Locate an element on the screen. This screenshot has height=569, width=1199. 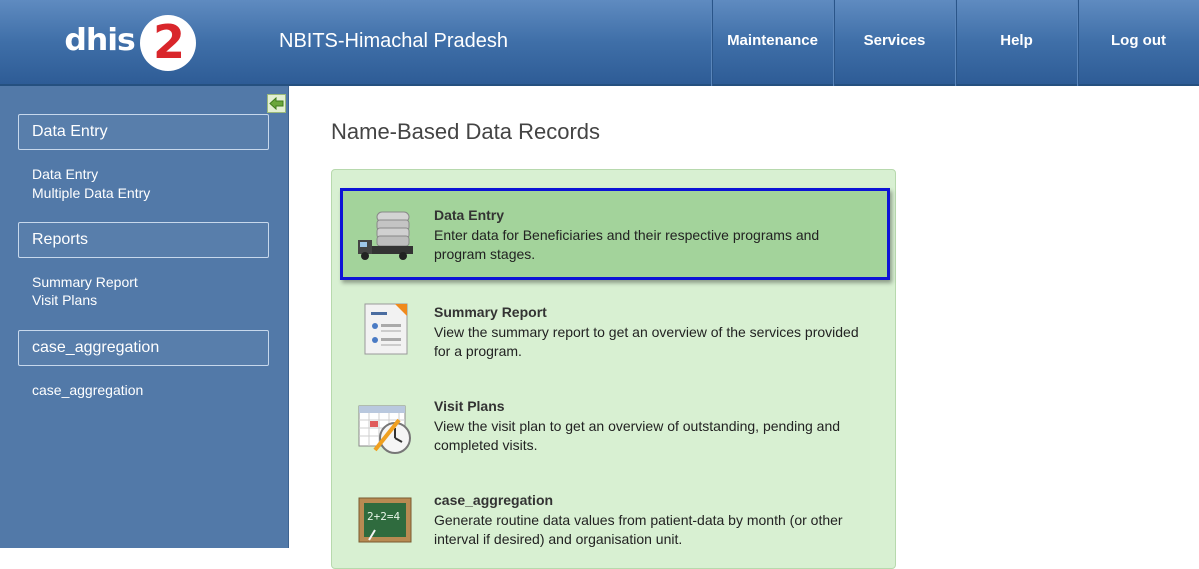
arrow-left-icon is located at coordinates (276, 103).